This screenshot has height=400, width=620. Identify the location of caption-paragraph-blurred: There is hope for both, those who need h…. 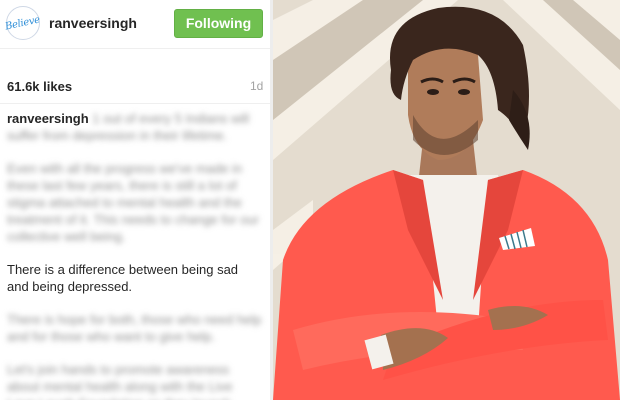
(134, 328).